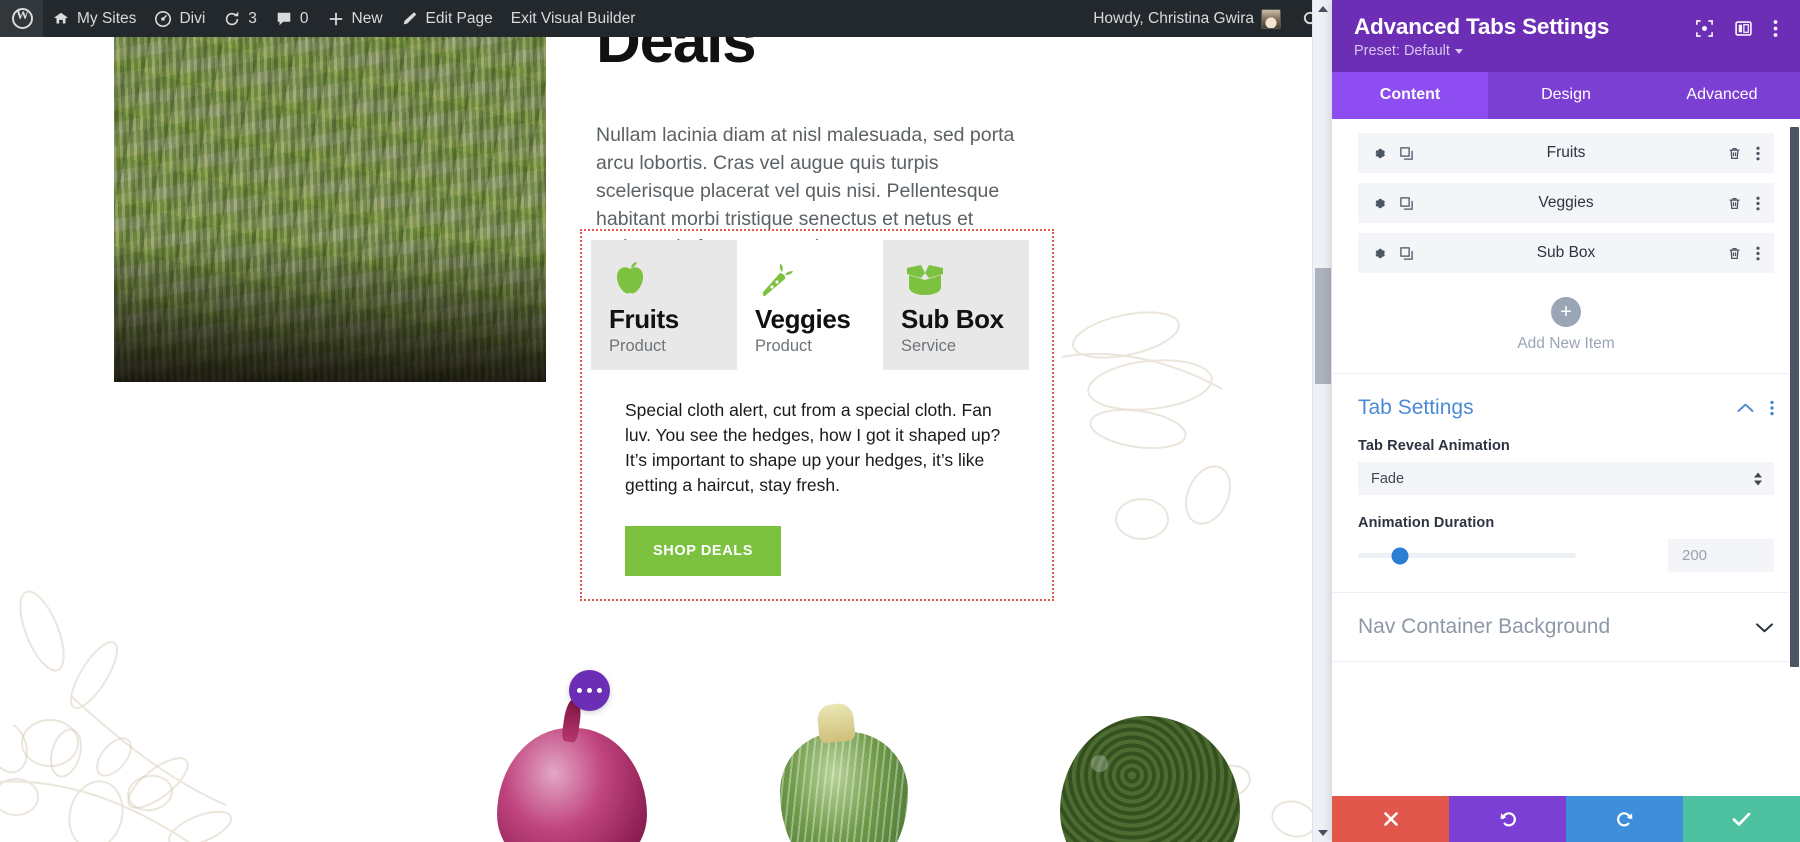  What do you see at coordinates (284, 19) in the screenshot?
I see `comments-icon` at bounding box center [284, 19].